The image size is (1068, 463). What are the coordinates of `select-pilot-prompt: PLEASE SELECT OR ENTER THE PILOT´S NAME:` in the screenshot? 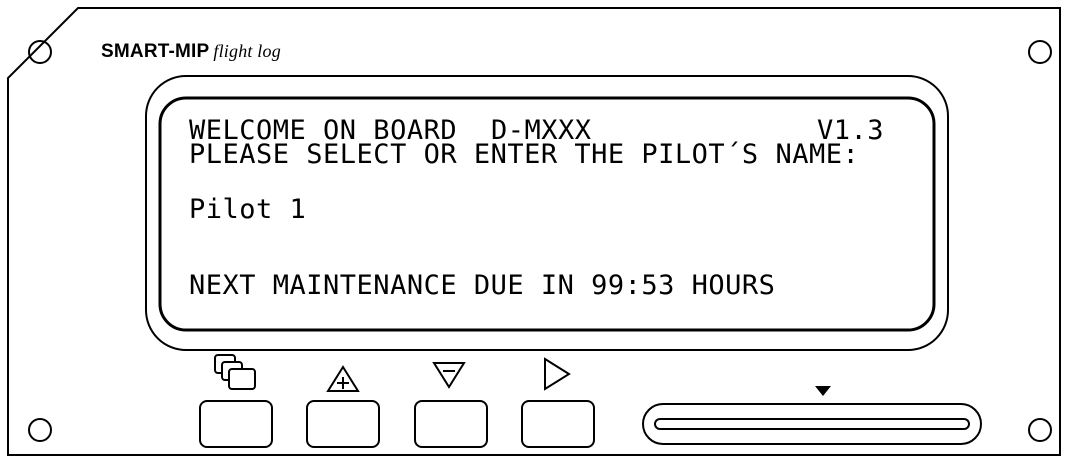 It's located at (524, 154).